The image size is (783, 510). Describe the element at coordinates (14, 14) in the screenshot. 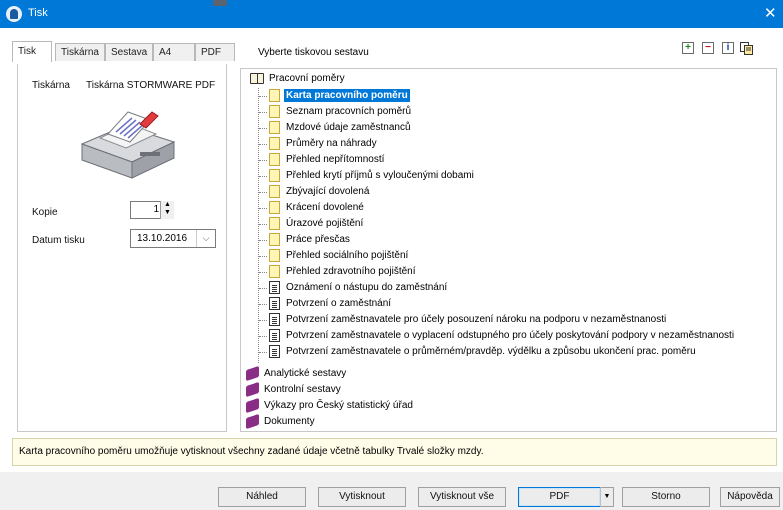

I see `app-logo-icon` at that location.